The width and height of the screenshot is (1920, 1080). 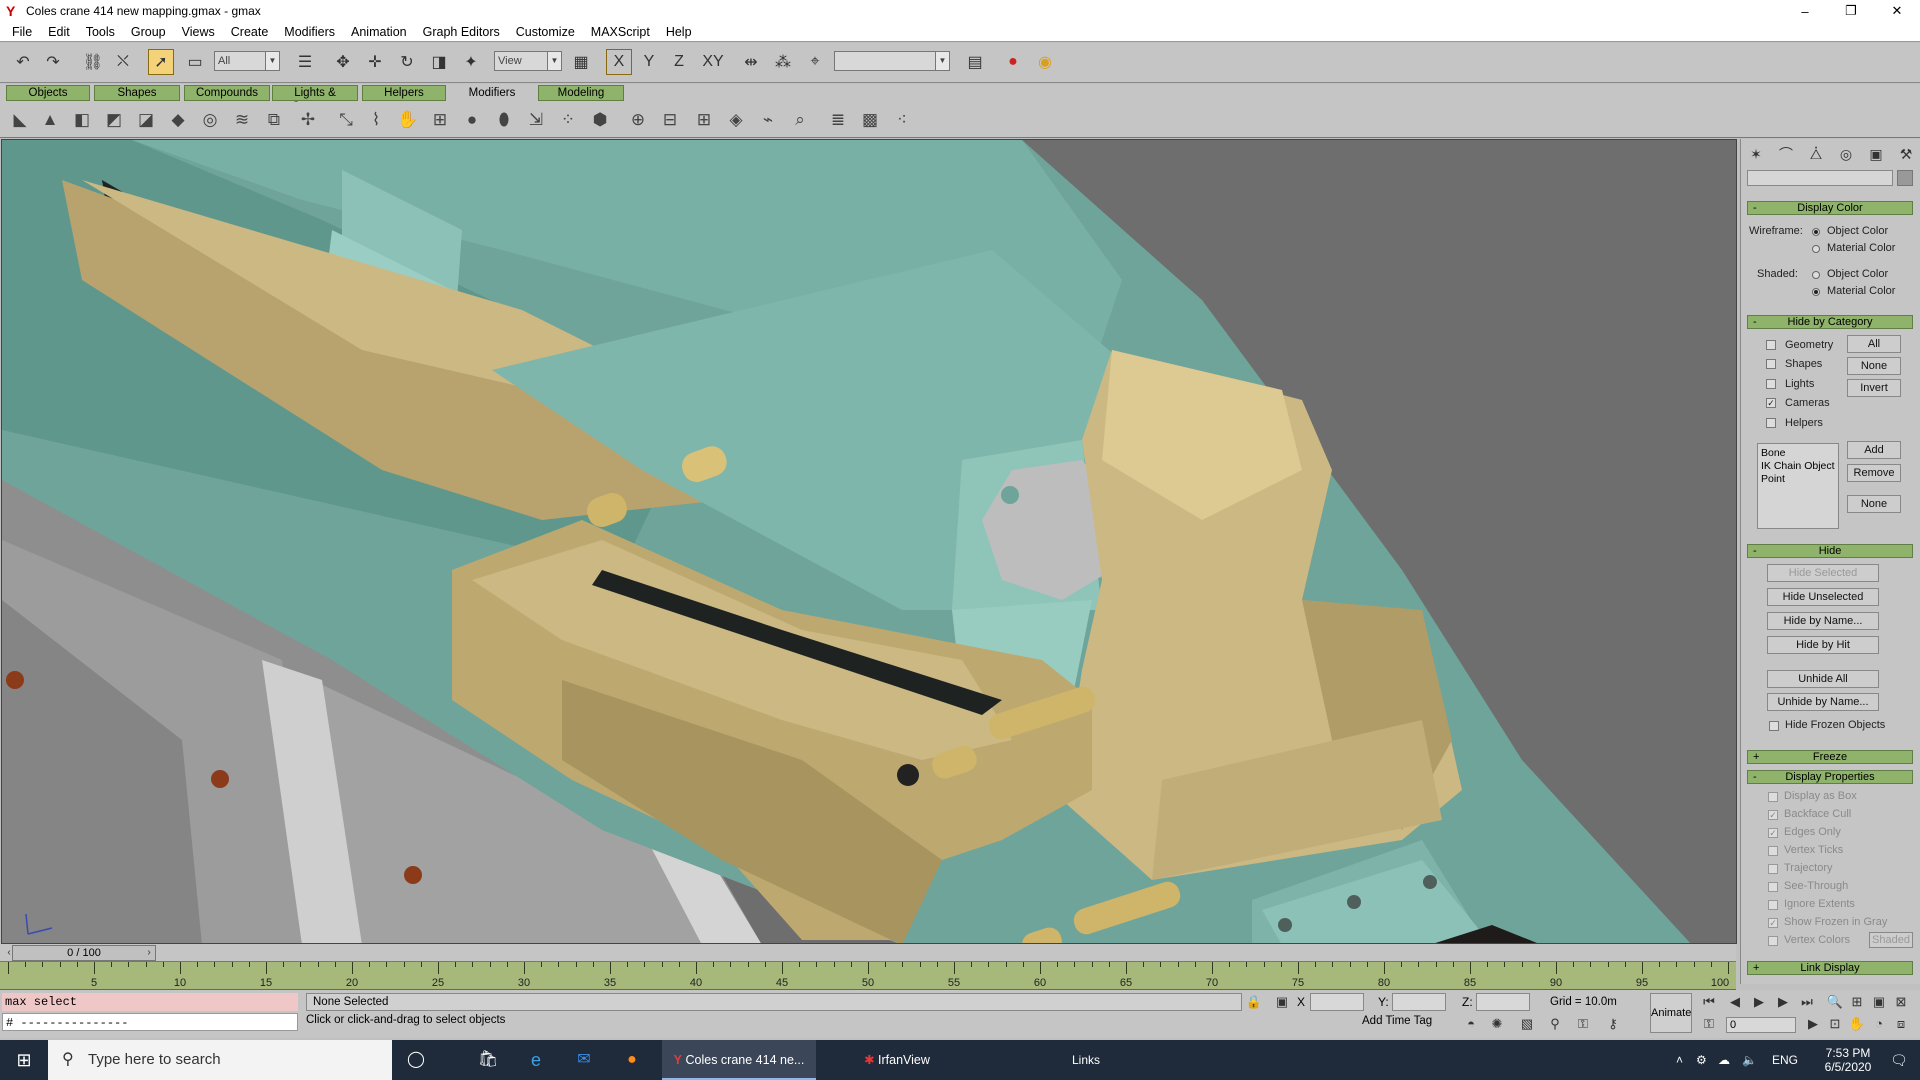 What do you see at coordinates (892, 61) in the screenshot?
I see `named-selection-dropdown: ▼` at bounding box center [892, 61].